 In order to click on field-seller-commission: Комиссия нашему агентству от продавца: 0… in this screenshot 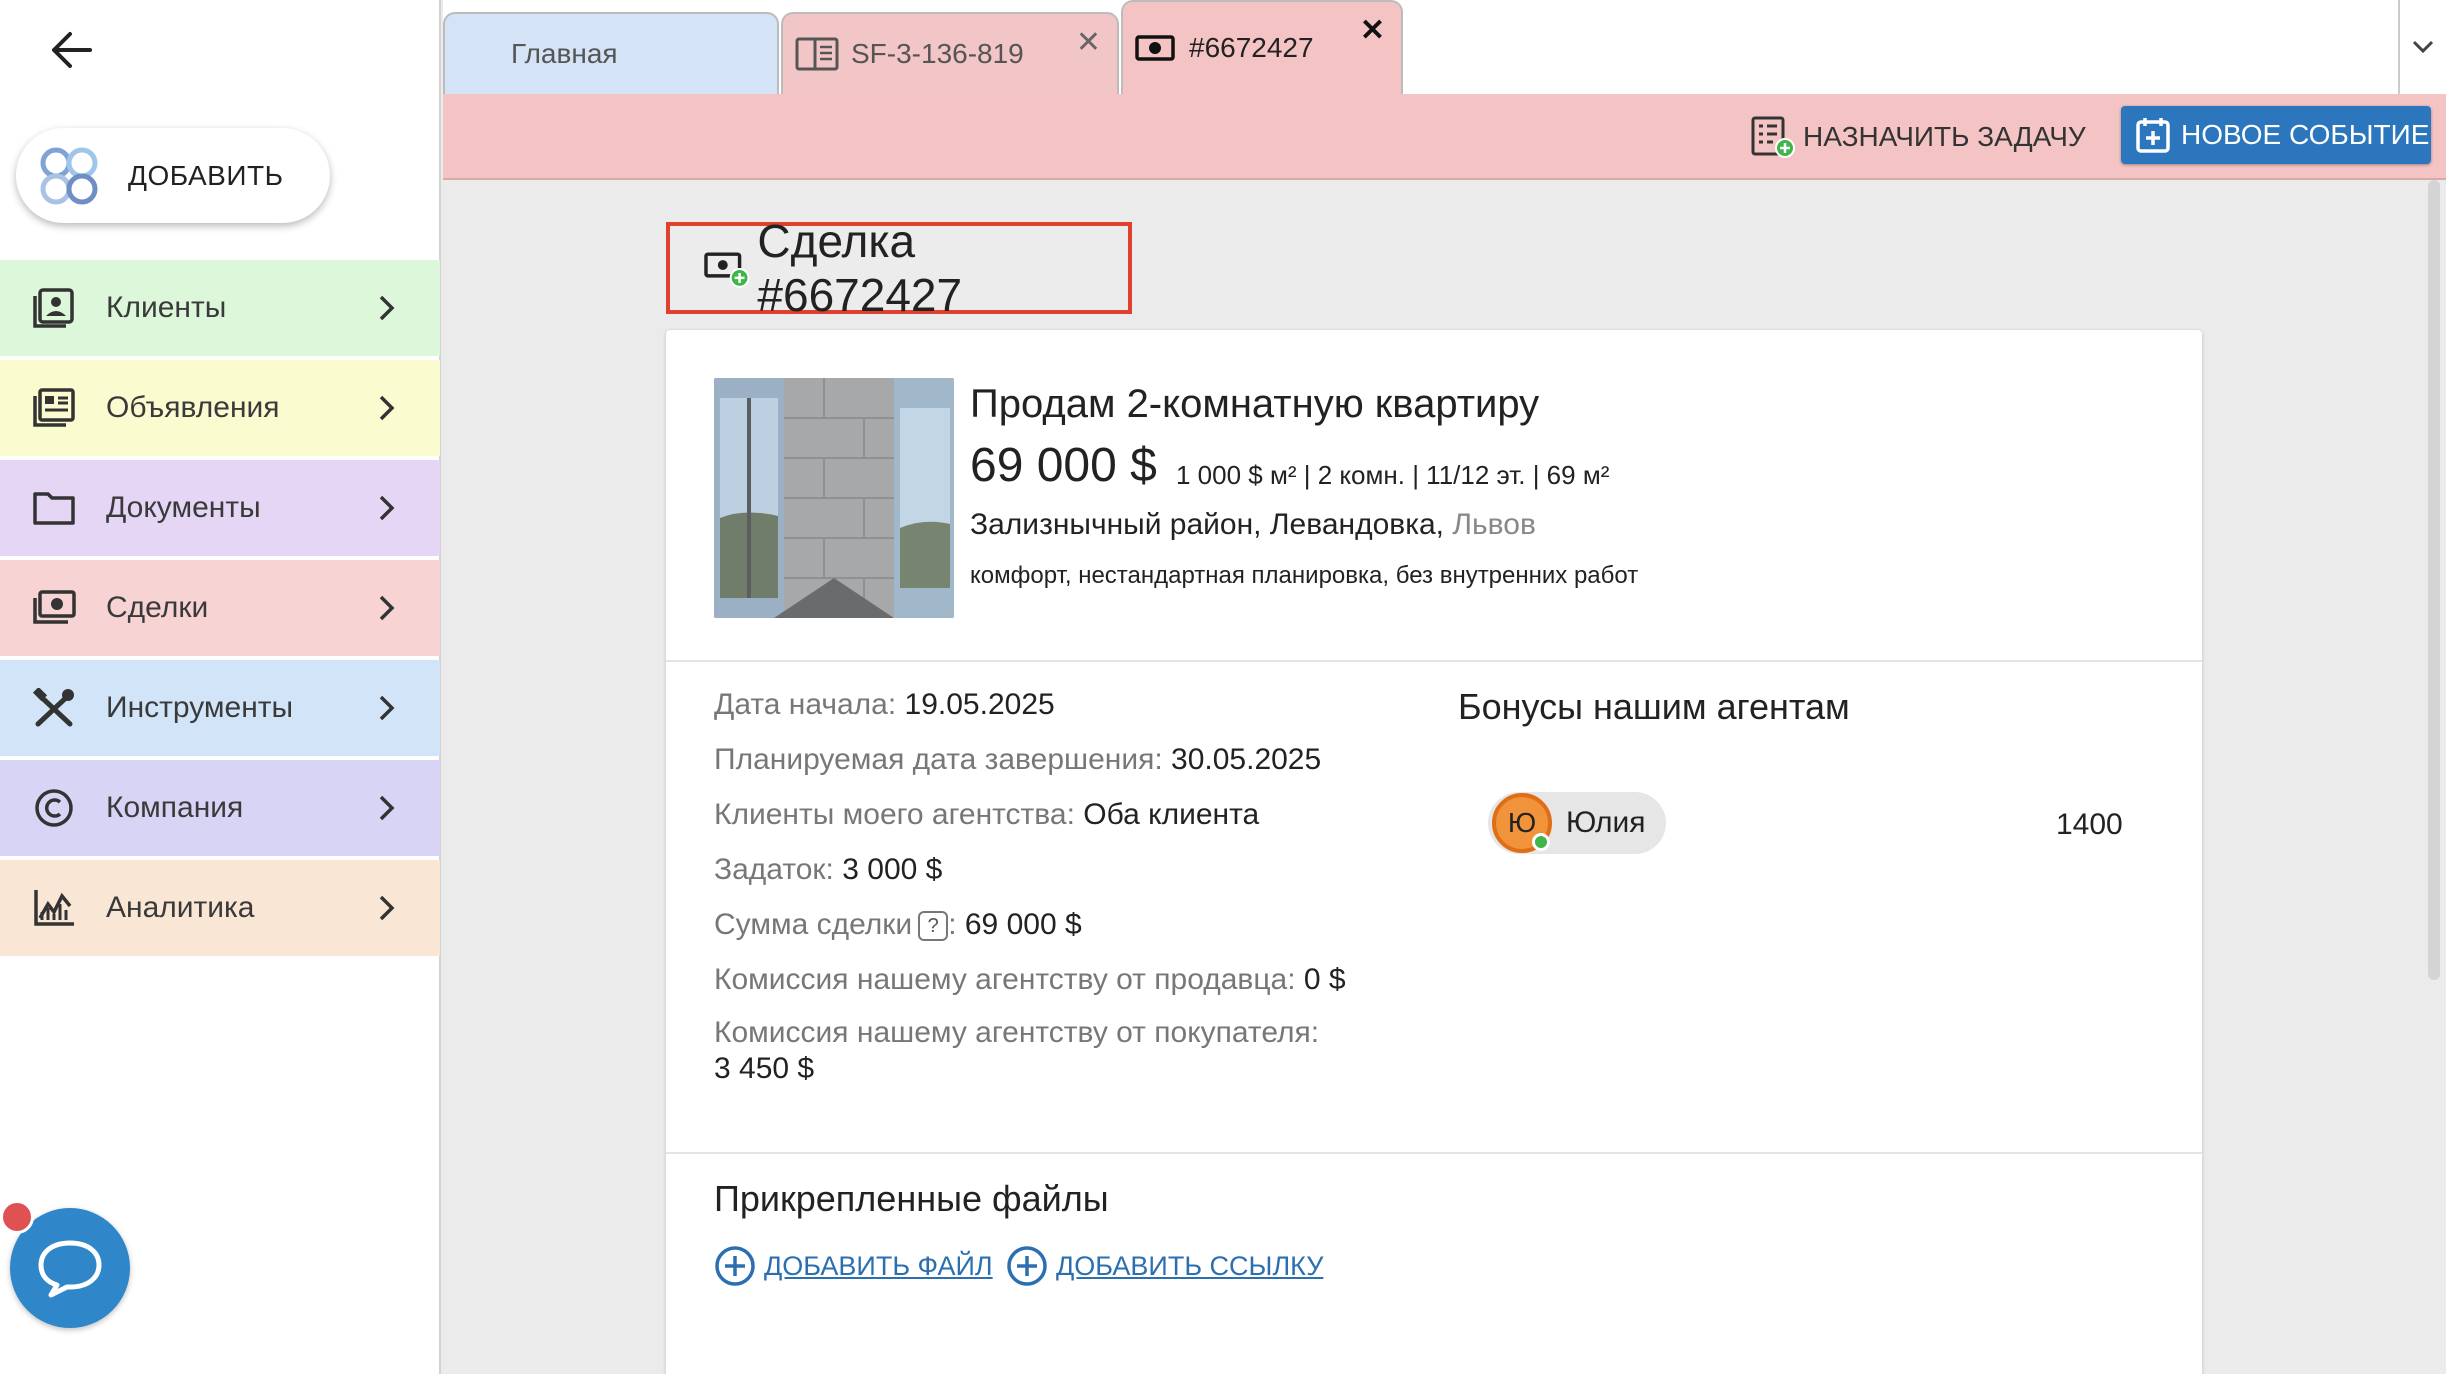, I will do `click(1030, 980)`.